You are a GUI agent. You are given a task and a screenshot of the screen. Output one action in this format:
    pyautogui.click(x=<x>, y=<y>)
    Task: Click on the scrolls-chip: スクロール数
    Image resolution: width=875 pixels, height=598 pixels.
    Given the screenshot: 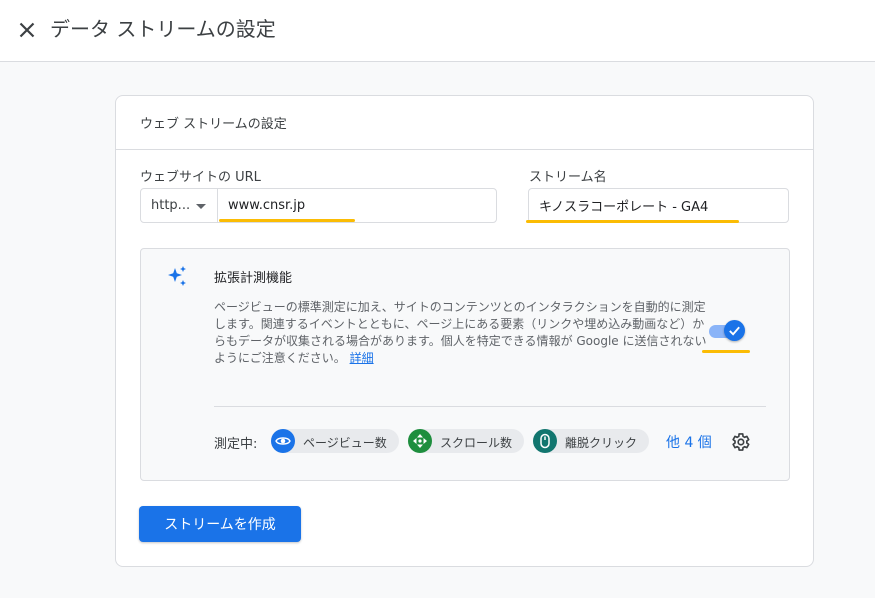 What is the action you would take?
    pyautogui.click(x=466, y=441)
    